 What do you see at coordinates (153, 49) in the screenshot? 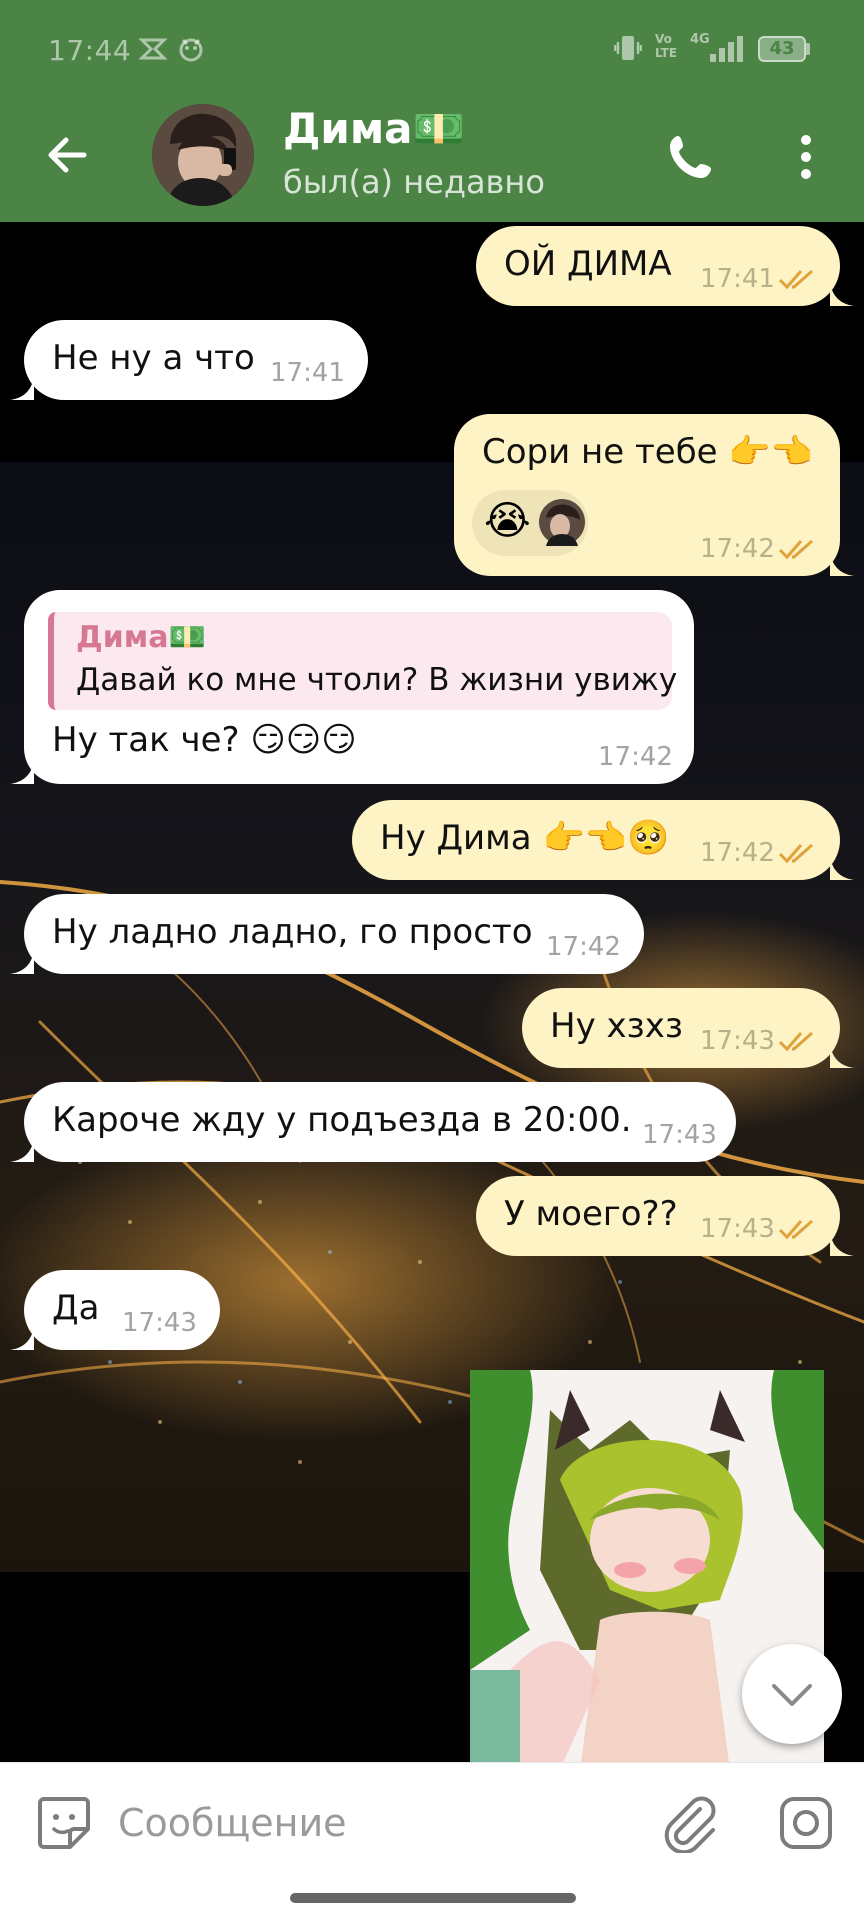
I see `screen-record-icon` at bounding box center [153, 49].